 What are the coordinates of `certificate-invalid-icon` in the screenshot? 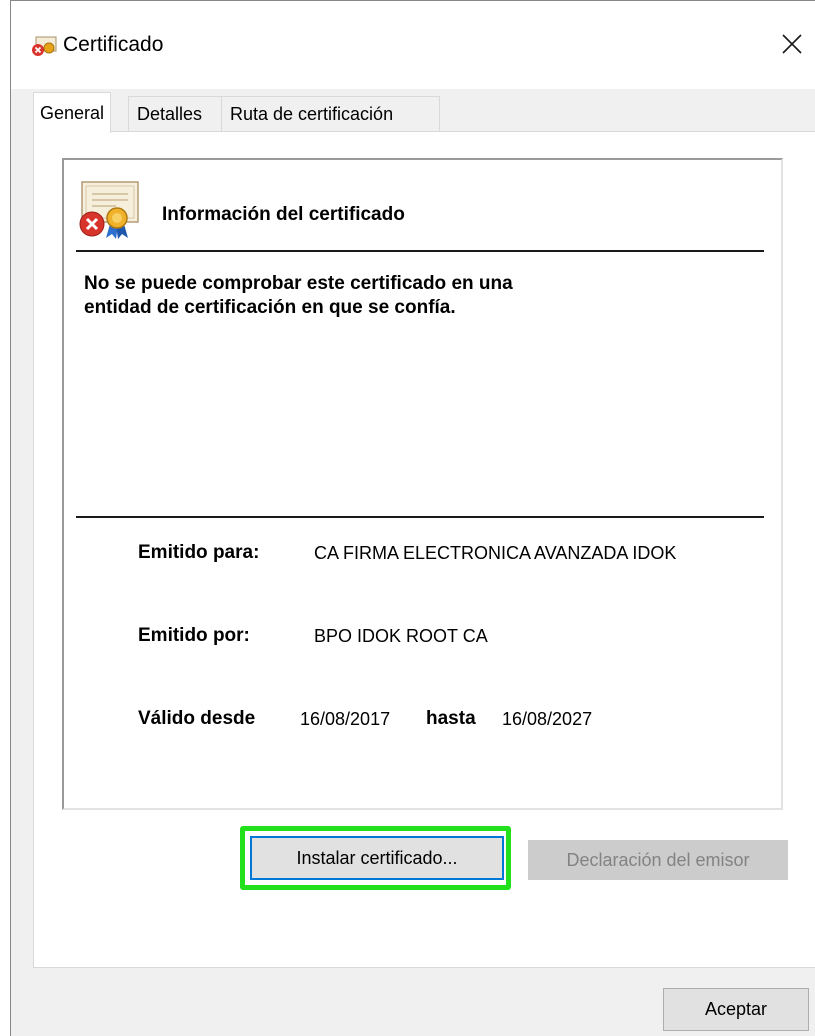 It's located at (109, 210).